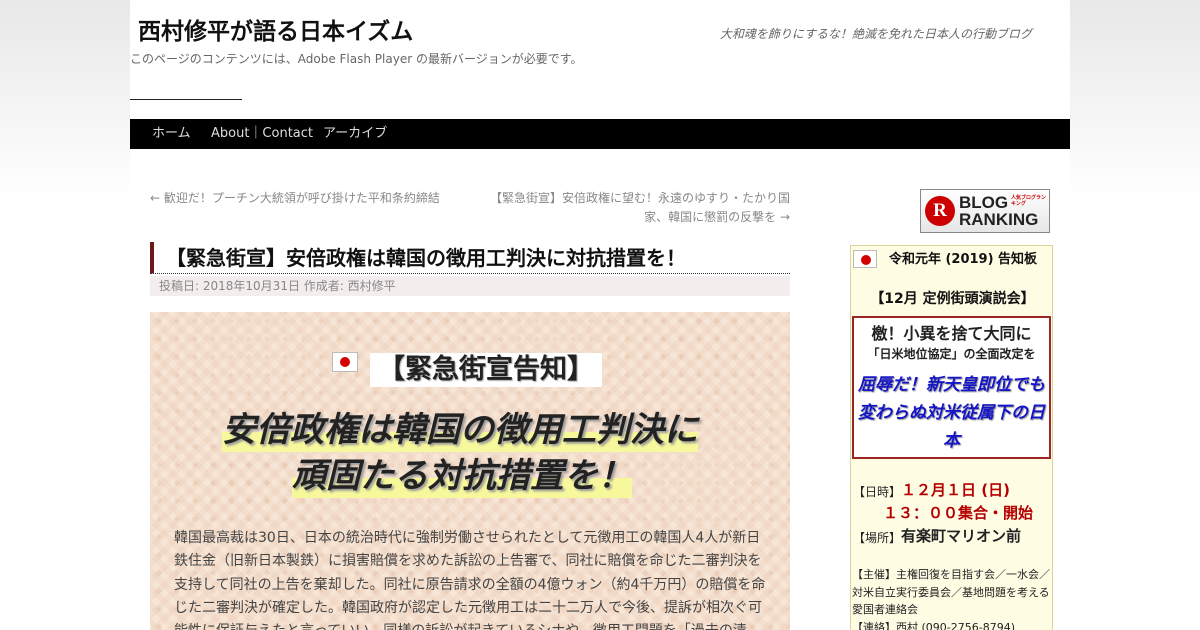 The width and height of the screenshot is (1200, 630). What do you see at coordinates (355, 134) in the screenshot?
I see `nav-item-archive: アーカイブ` at bounding box center [355, 134].